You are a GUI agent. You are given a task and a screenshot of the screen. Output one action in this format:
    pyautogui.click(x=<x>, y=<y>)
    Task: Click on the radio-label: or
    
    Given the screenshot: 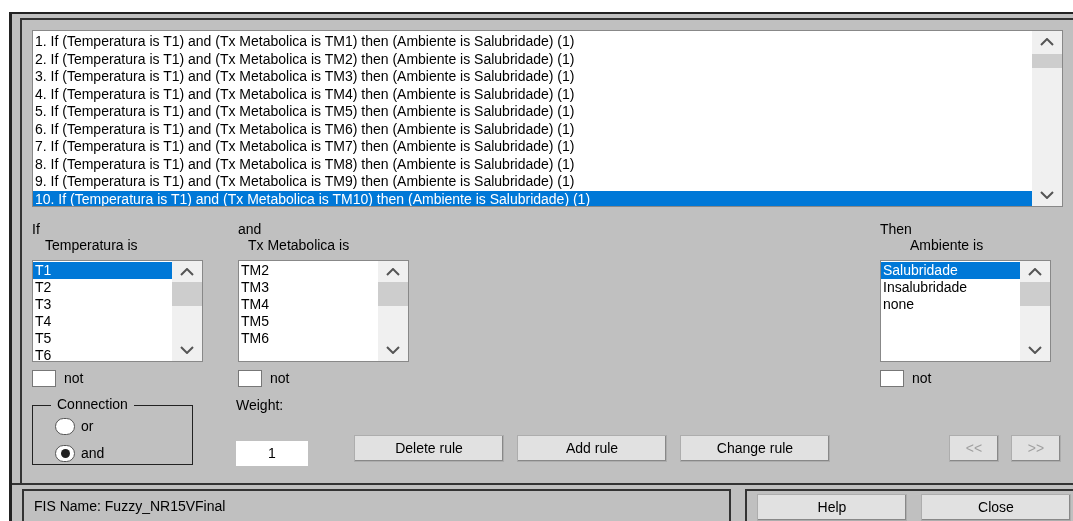 What is the action you would take?
    pyautogui.click(x=87, y=426)
    